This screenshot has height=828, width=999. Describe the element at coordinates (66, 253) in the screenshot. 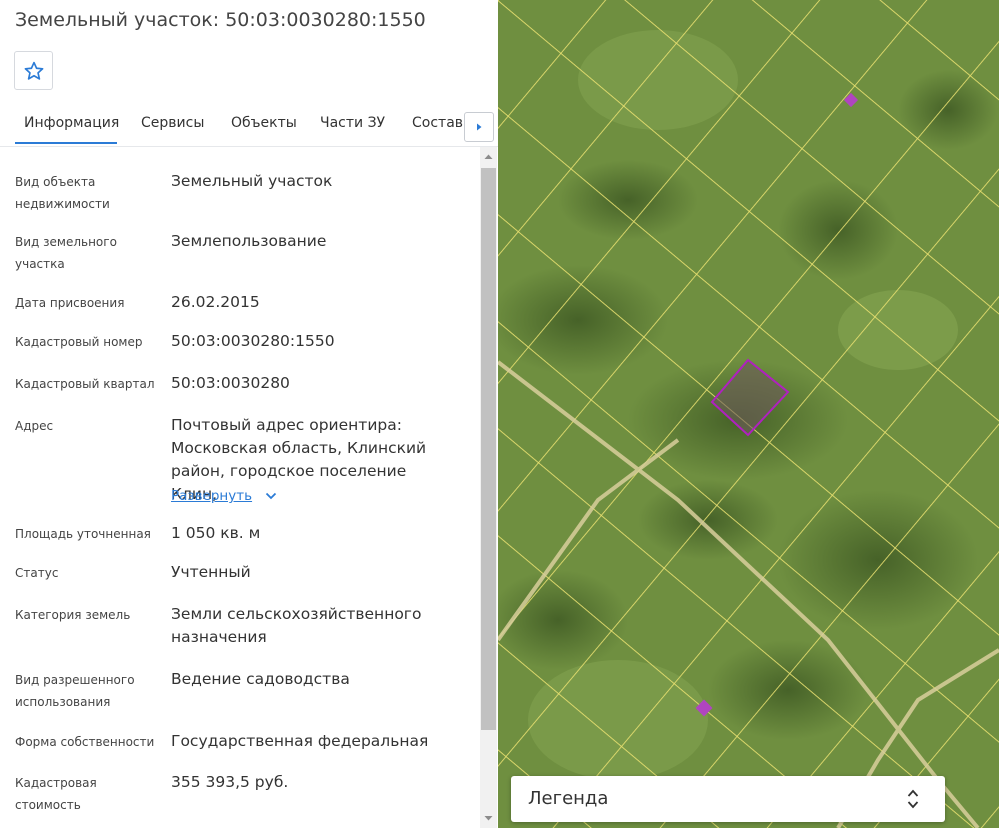

I see `property-label: Вид земельного участка` at that location.